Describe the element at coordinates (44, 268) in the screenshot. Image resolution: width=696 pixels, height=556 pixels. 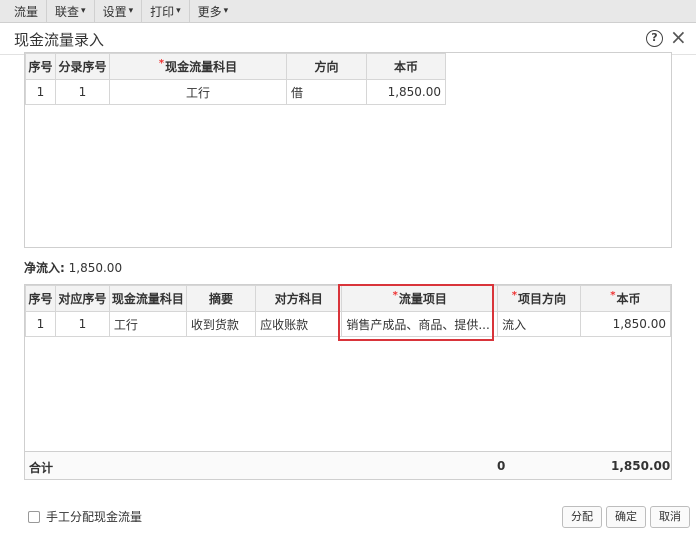
I see `net-inflow-label: 净流入:` at that location.